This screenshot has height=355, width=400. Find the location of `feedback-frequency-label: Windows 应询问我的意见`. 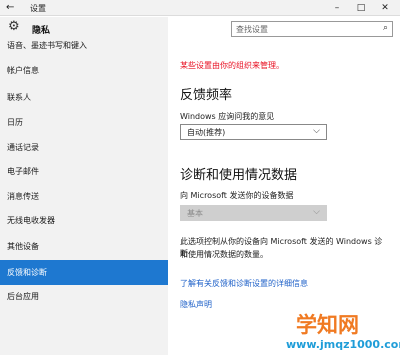

feedback-frequency-label: Windows 应询问我的意见 is located at coordinates (227, 116).